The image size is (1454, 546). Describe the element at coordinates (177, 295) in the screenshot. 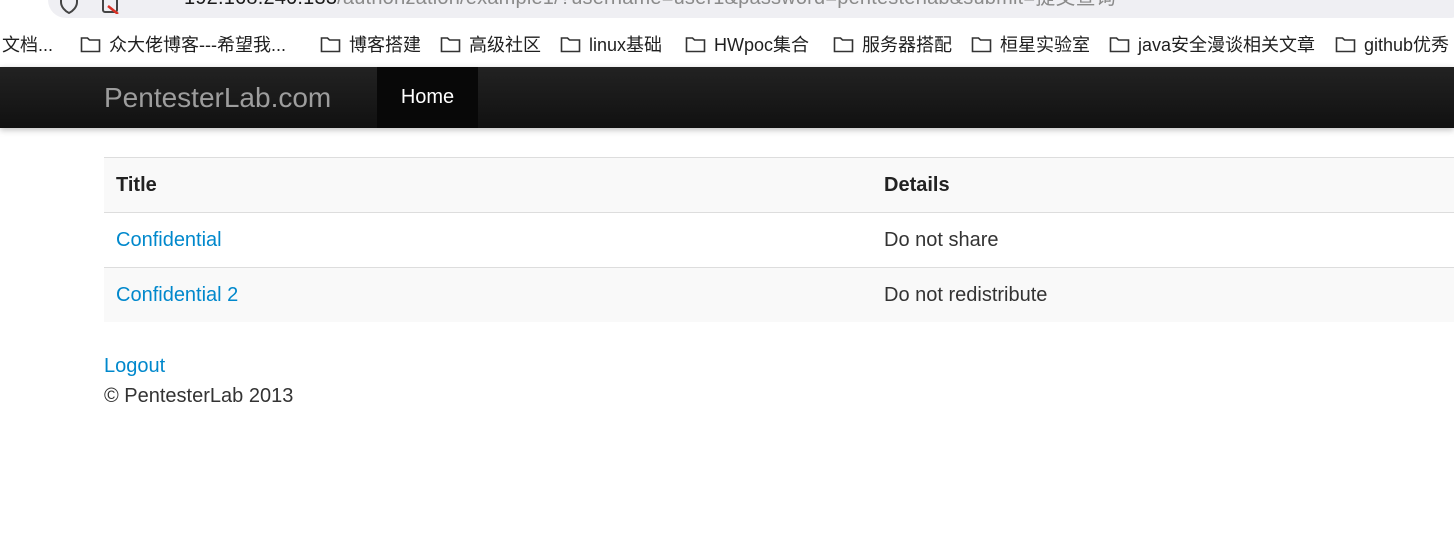

I see `record-link: Confidential 2` at that location.